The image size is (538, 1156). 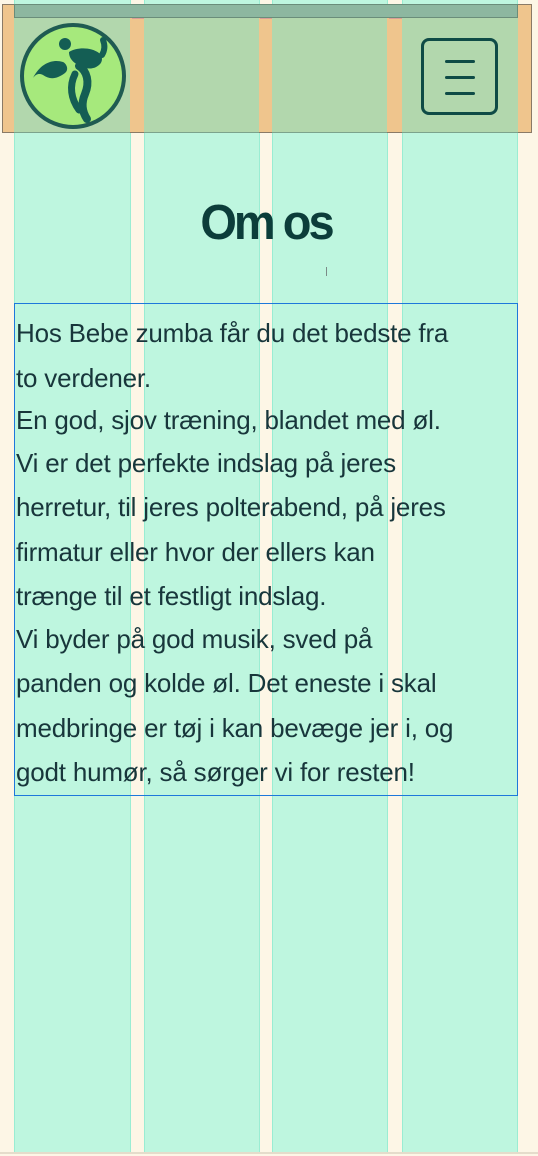 I want to click on header-grid-band, so click(x=266, y=11).